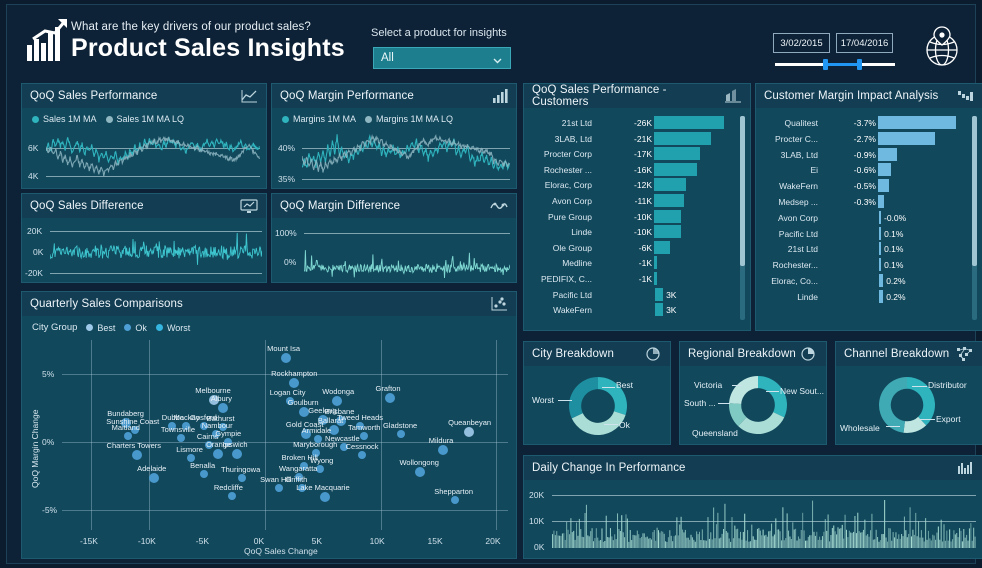  I want to click on date-range-slider, so click(835, 64).